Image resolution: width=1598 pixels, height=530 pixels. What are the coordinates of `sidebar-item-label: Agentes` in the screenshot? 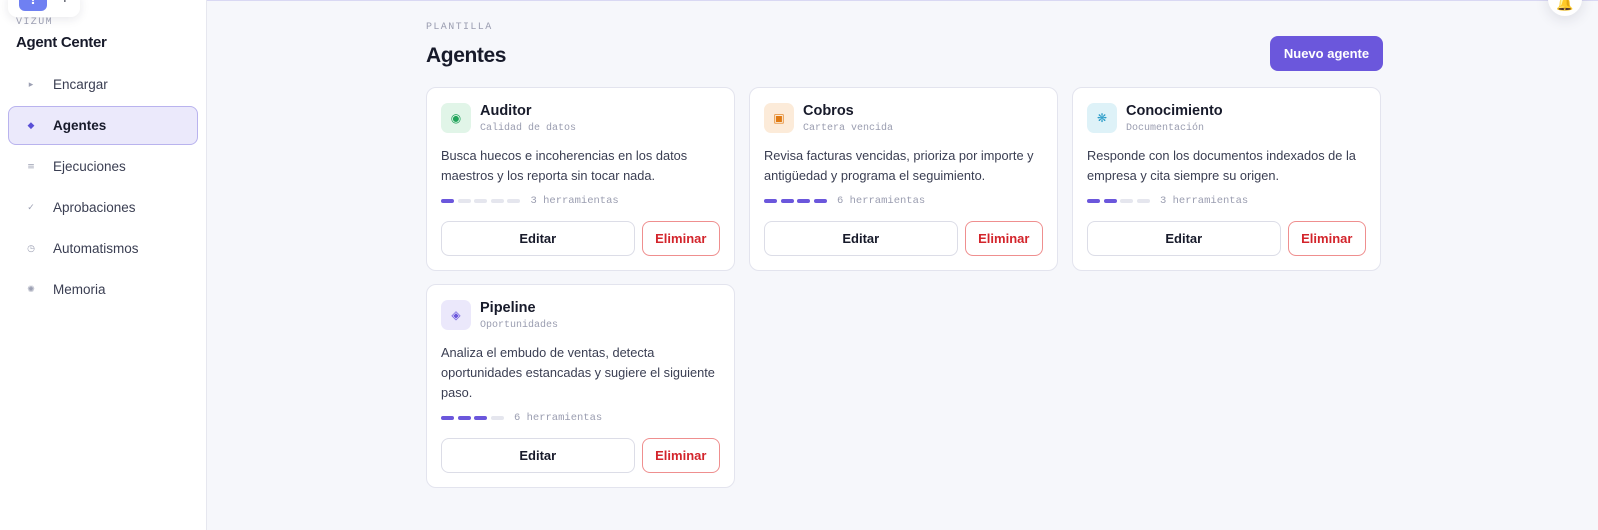 It's located at (80, 125).